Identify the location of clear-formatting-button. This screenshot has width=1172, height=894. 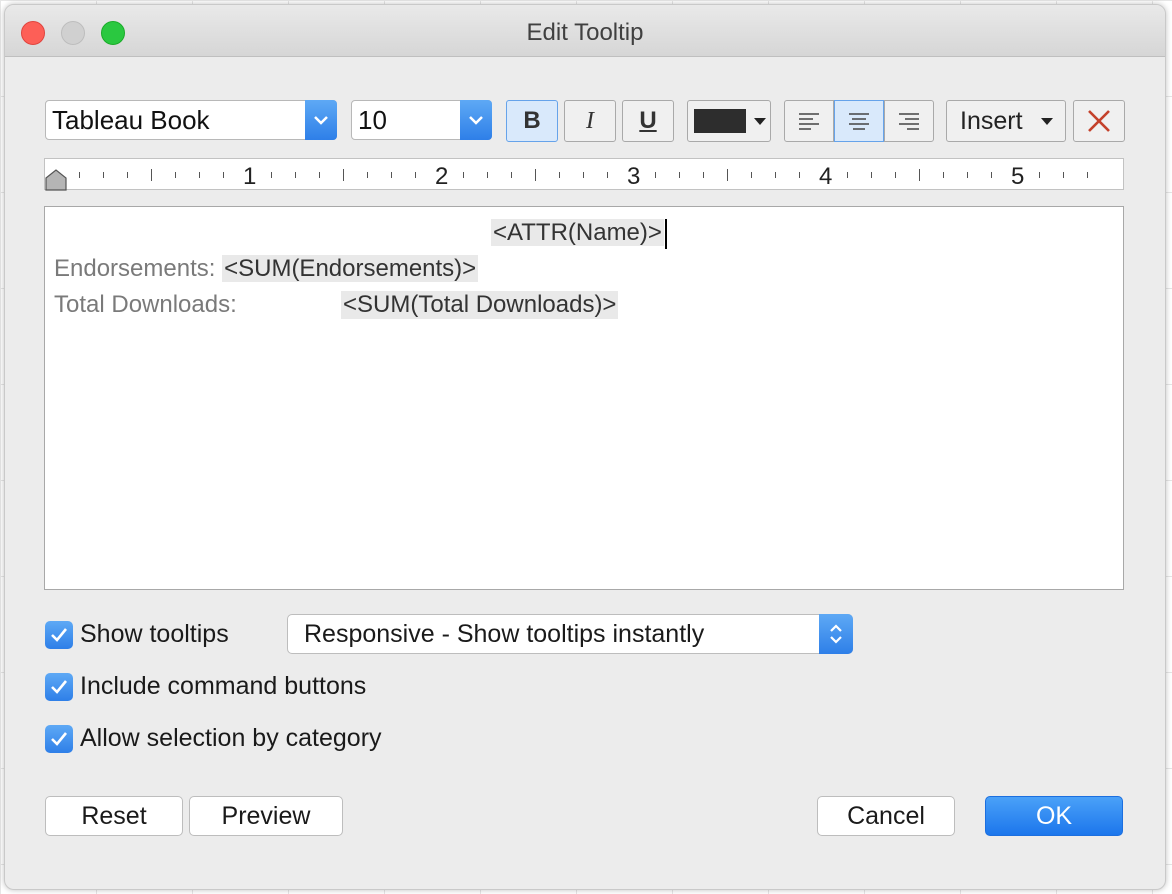
(1099, 121).